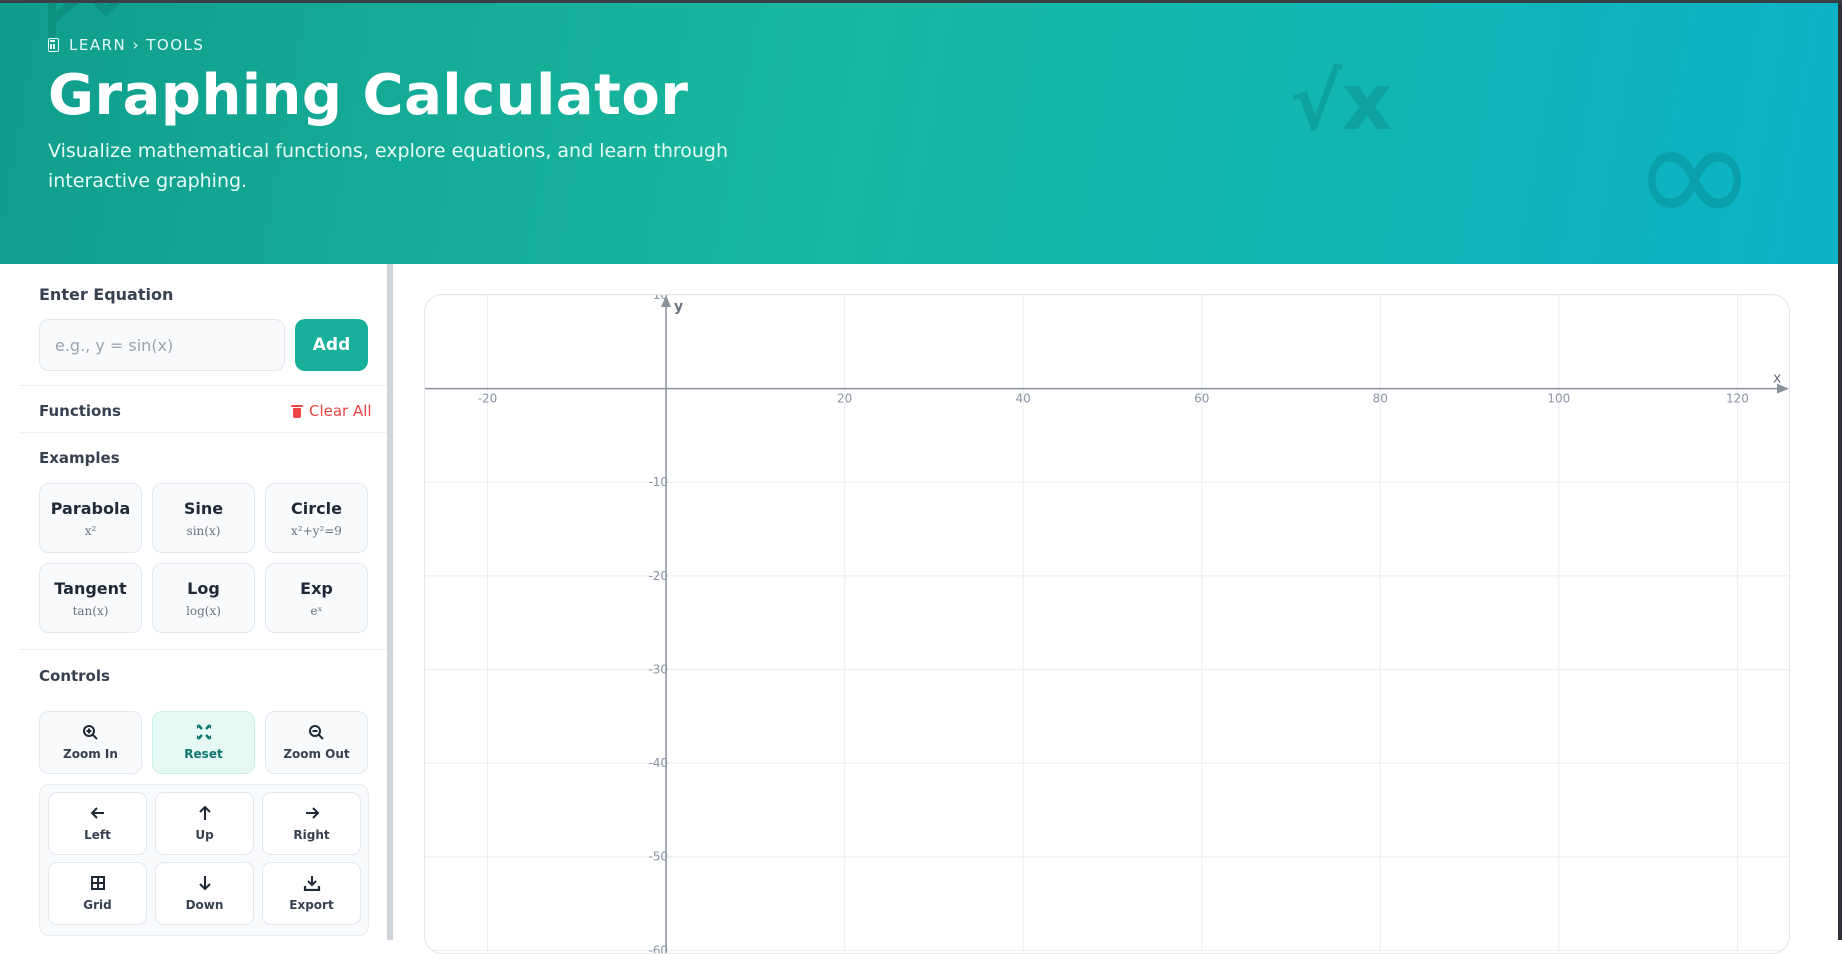  What do you see at coordinates (74, 676) in the screenshot?
I see `controls-title: Controls` at bounding box center [74, 676].